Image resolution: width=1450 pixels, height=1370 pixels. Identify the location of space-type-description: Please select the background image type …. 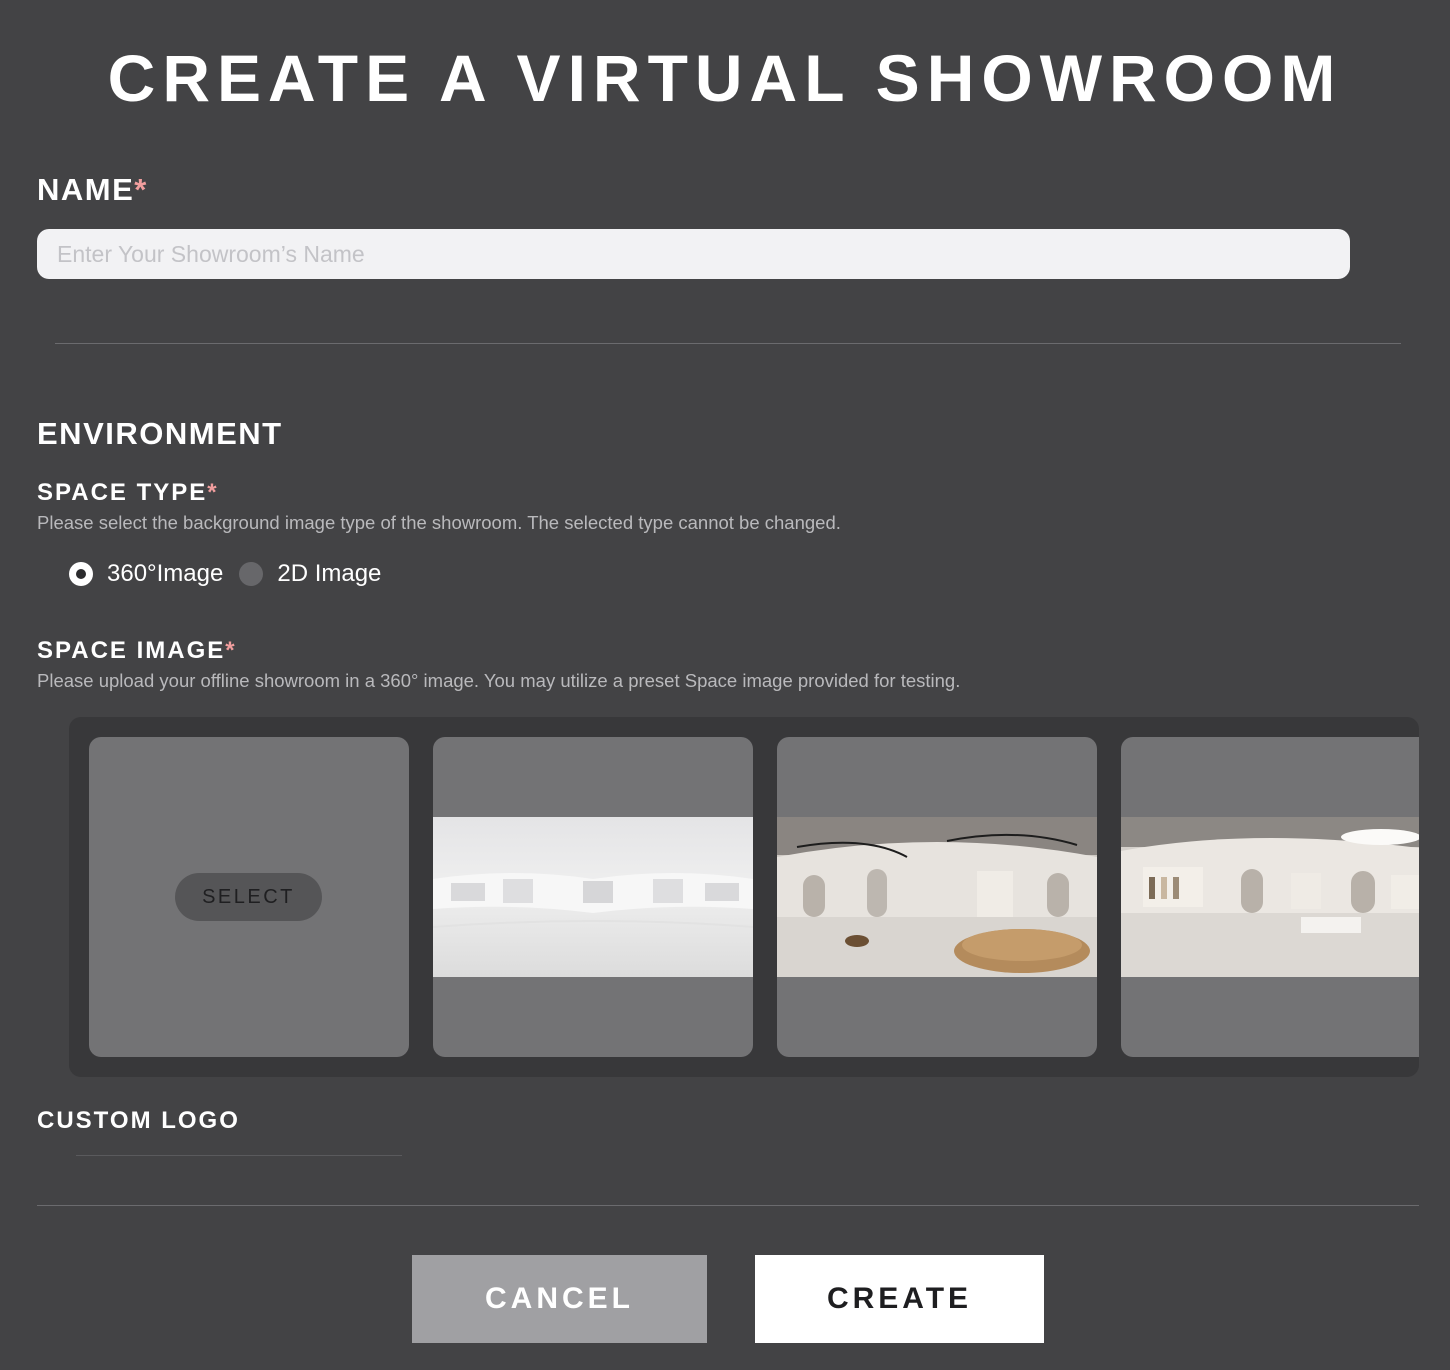
(439, 522).